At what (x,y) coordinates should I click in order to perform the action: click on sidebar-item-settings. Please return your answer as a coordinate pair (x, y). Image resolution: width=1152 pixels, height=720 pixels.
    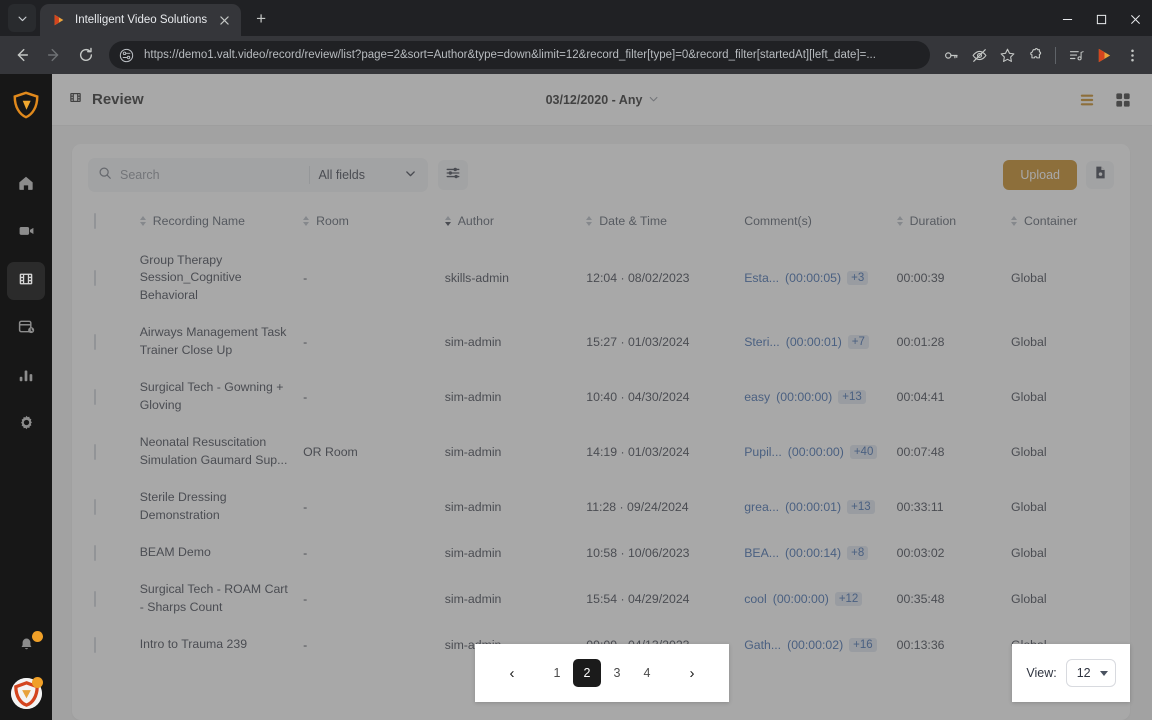
    Looking at the image, I should click on (26, 425).